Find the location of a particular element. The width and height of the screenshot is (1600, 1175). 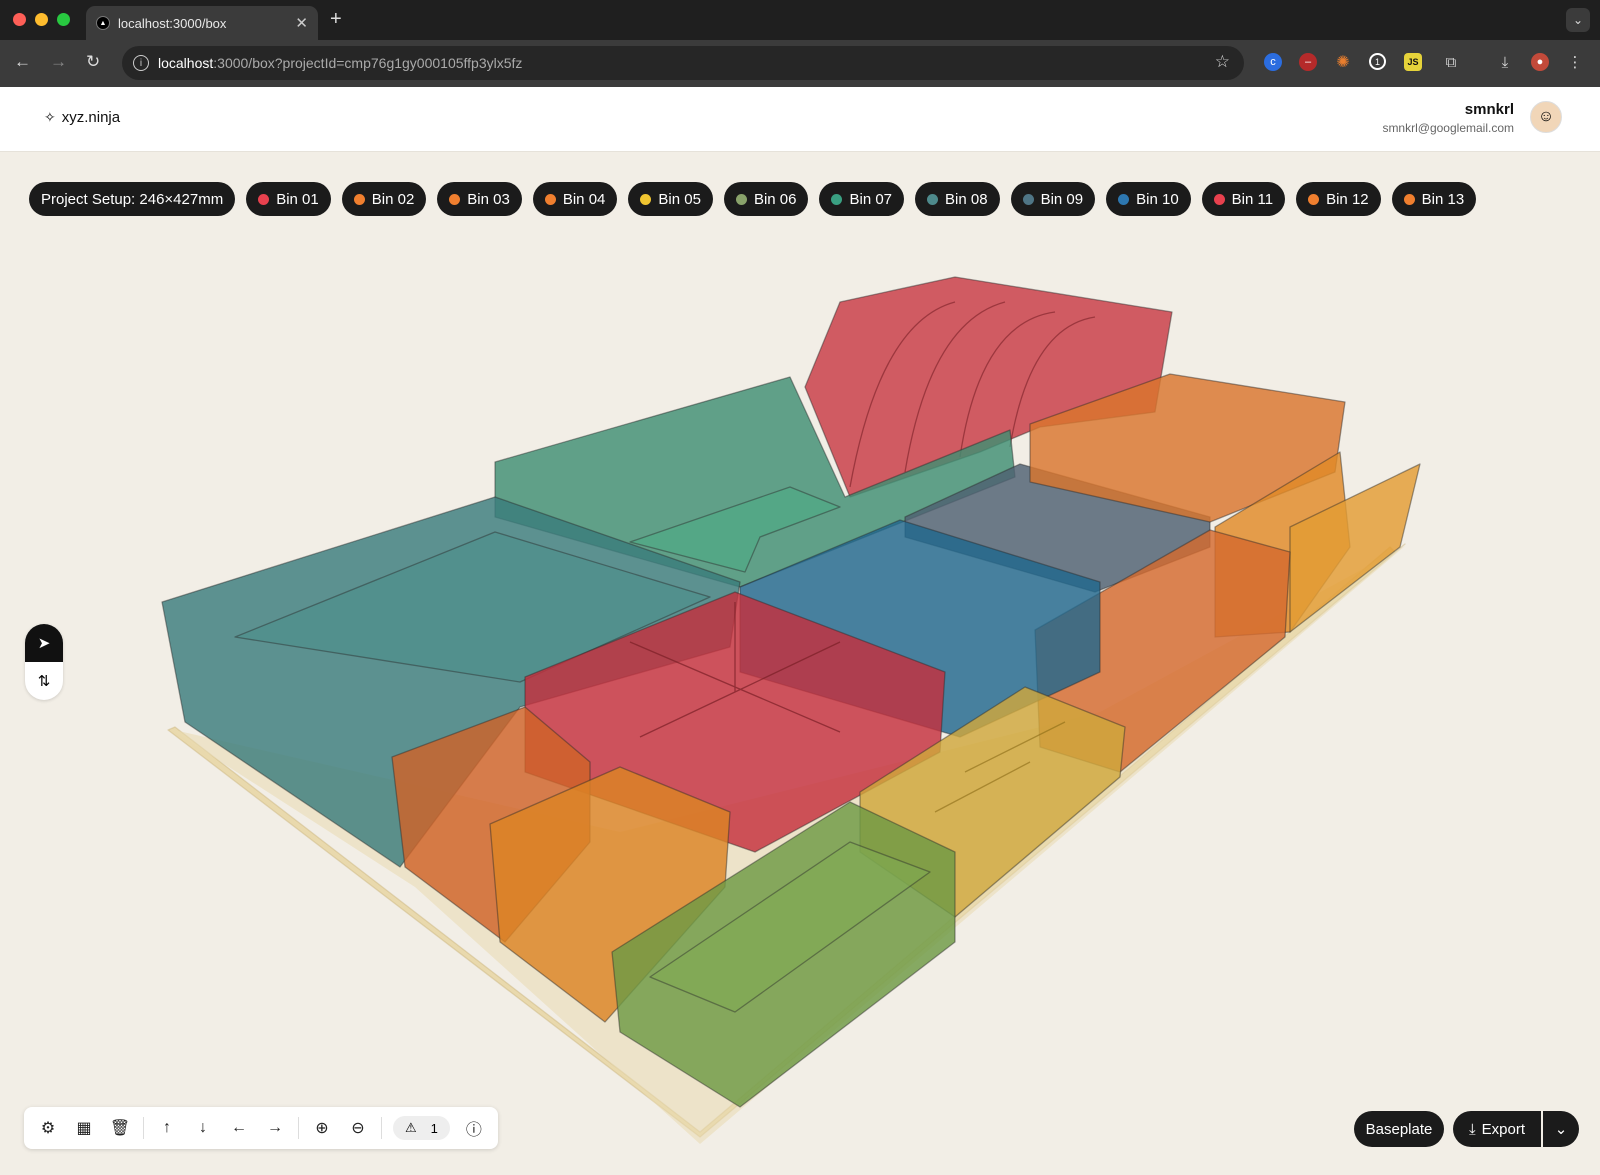

baseplate-button: Baseplate is located at coordinates (1399, 1129).